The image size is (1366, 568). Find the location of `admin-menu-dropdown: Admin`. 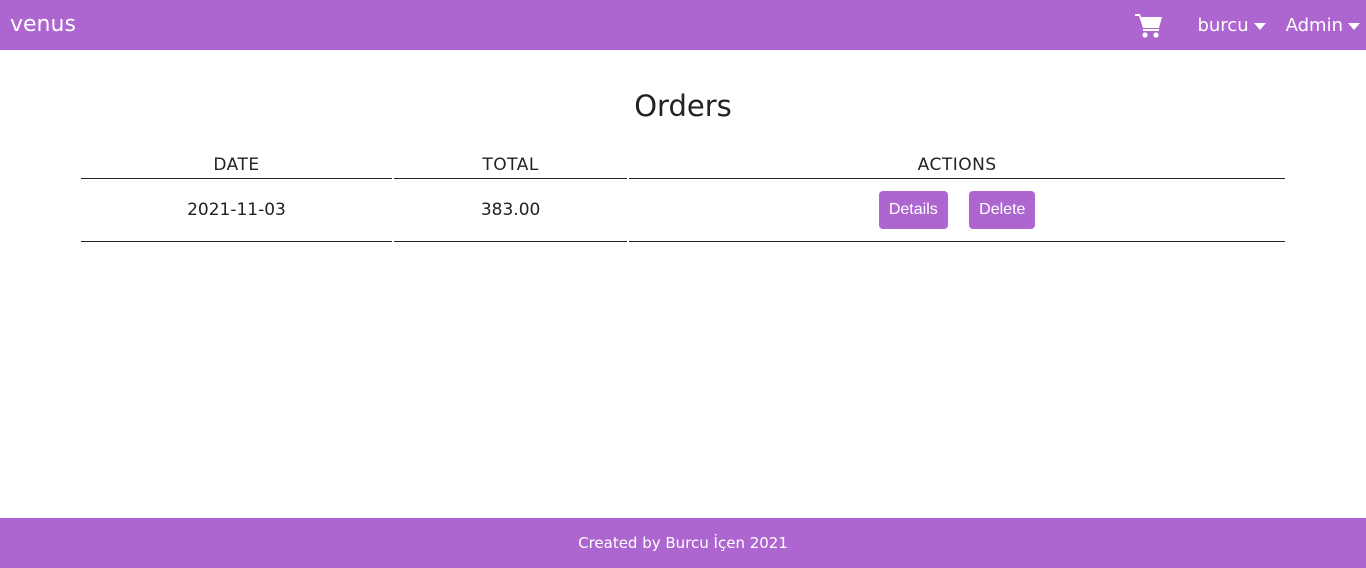

admin-menu-dropdown: Admin is located at coordinates (1323, 25).